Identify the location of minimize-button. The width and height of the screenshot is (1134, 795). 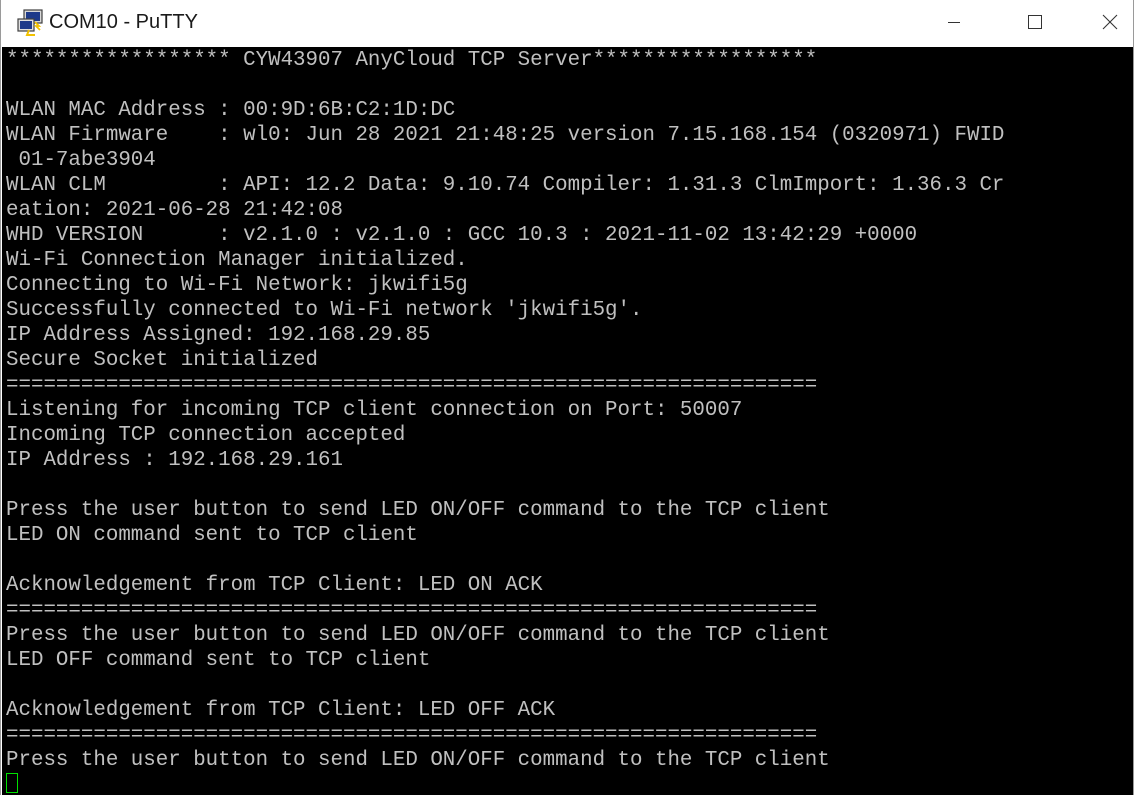
(954, 22).